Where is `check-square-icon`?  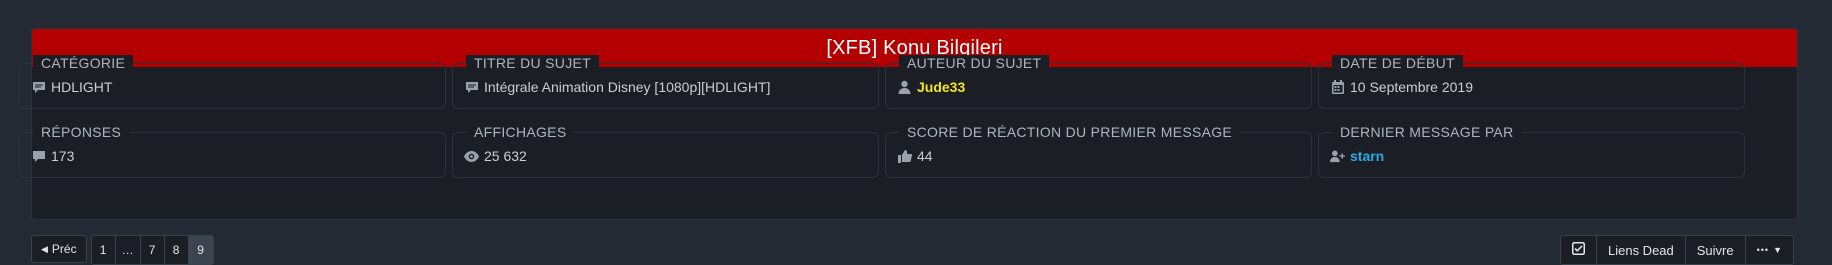
check-square-icon is located at coordinates (1578, 250).